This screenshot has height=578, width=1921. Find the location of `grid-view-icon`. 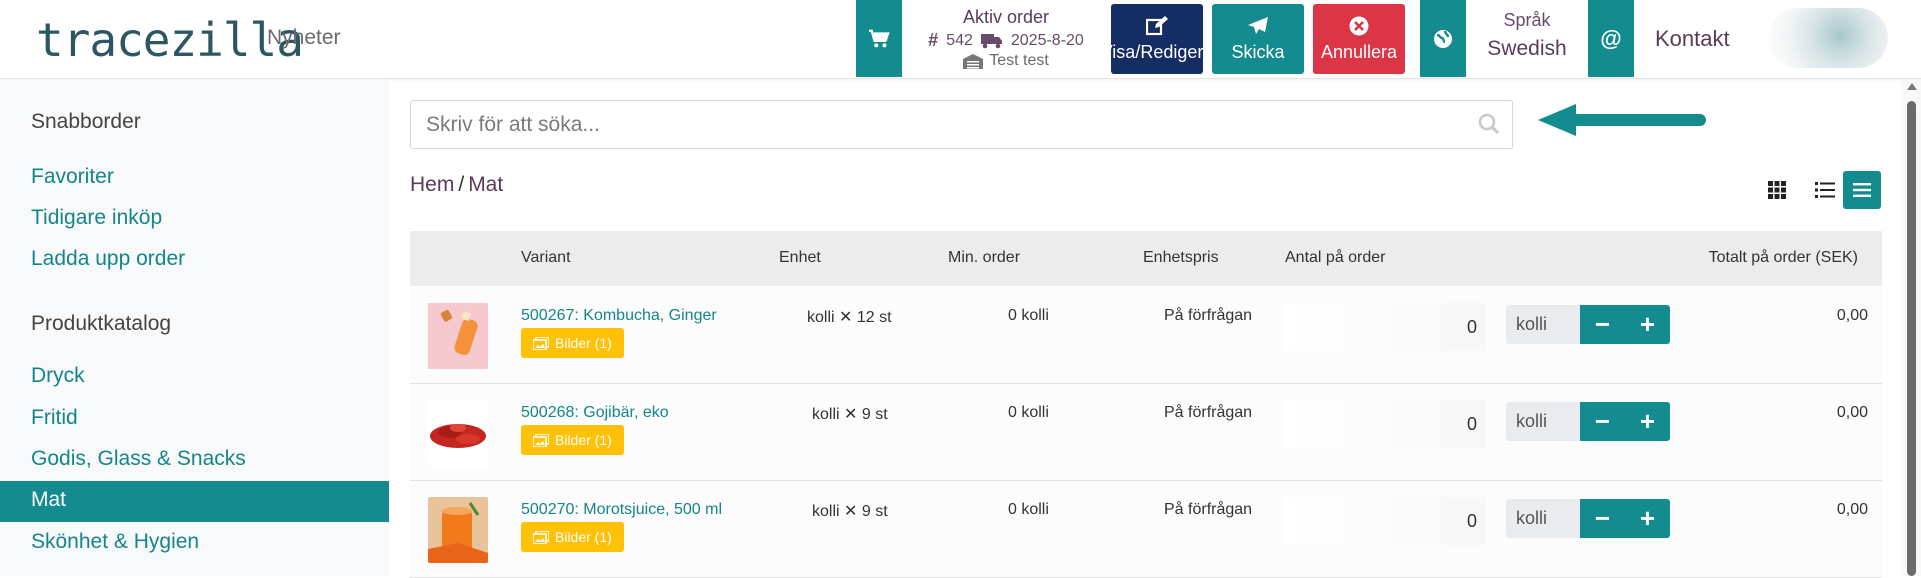

grid-view-icon is located at coordinates (1777, 190).